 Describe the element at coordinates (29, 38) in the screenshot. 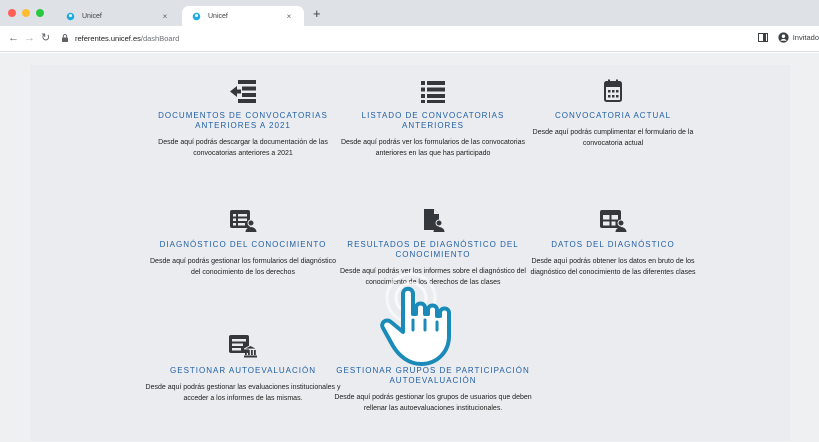

I see `forward-button: →` at that location.